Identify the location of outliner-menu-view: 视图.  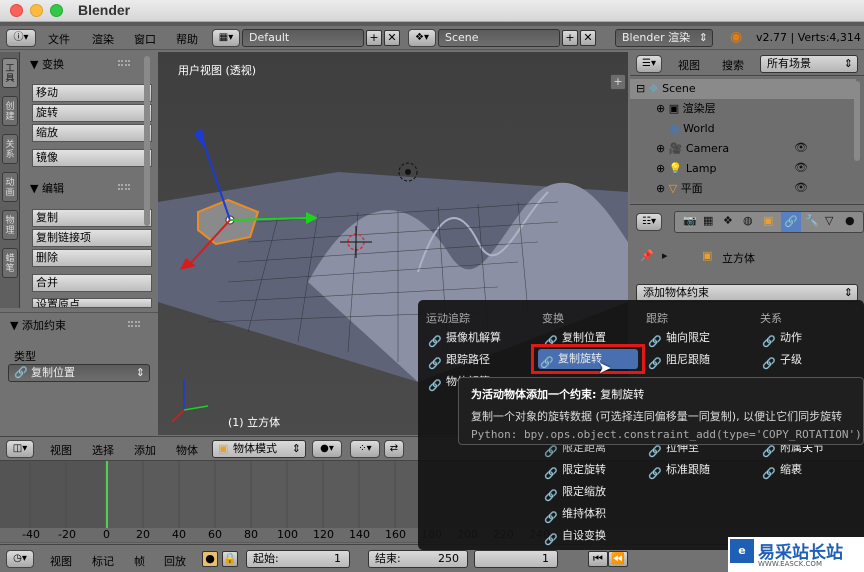
(689, 65).